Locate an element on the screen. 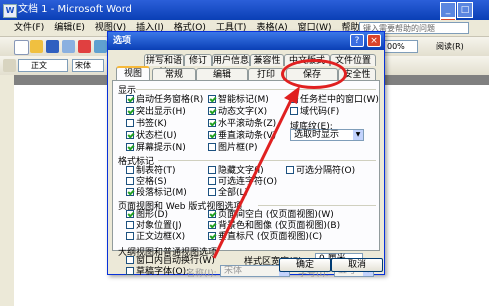 The height and width of the screenshot is (306, 489). annotation-arrow-icon is located at coordinates (256, 172).